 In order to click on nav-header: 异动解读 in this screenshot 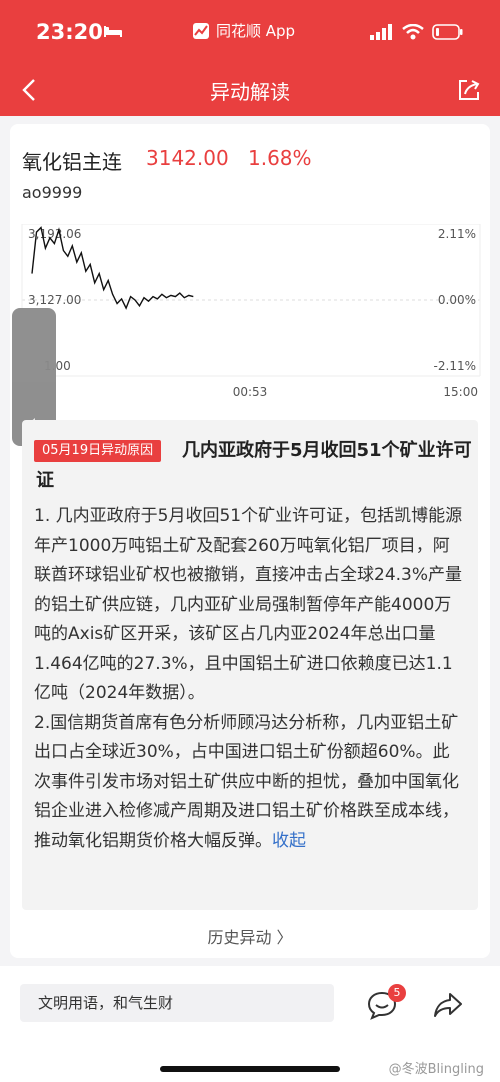, I will do `click(250, 90)`.